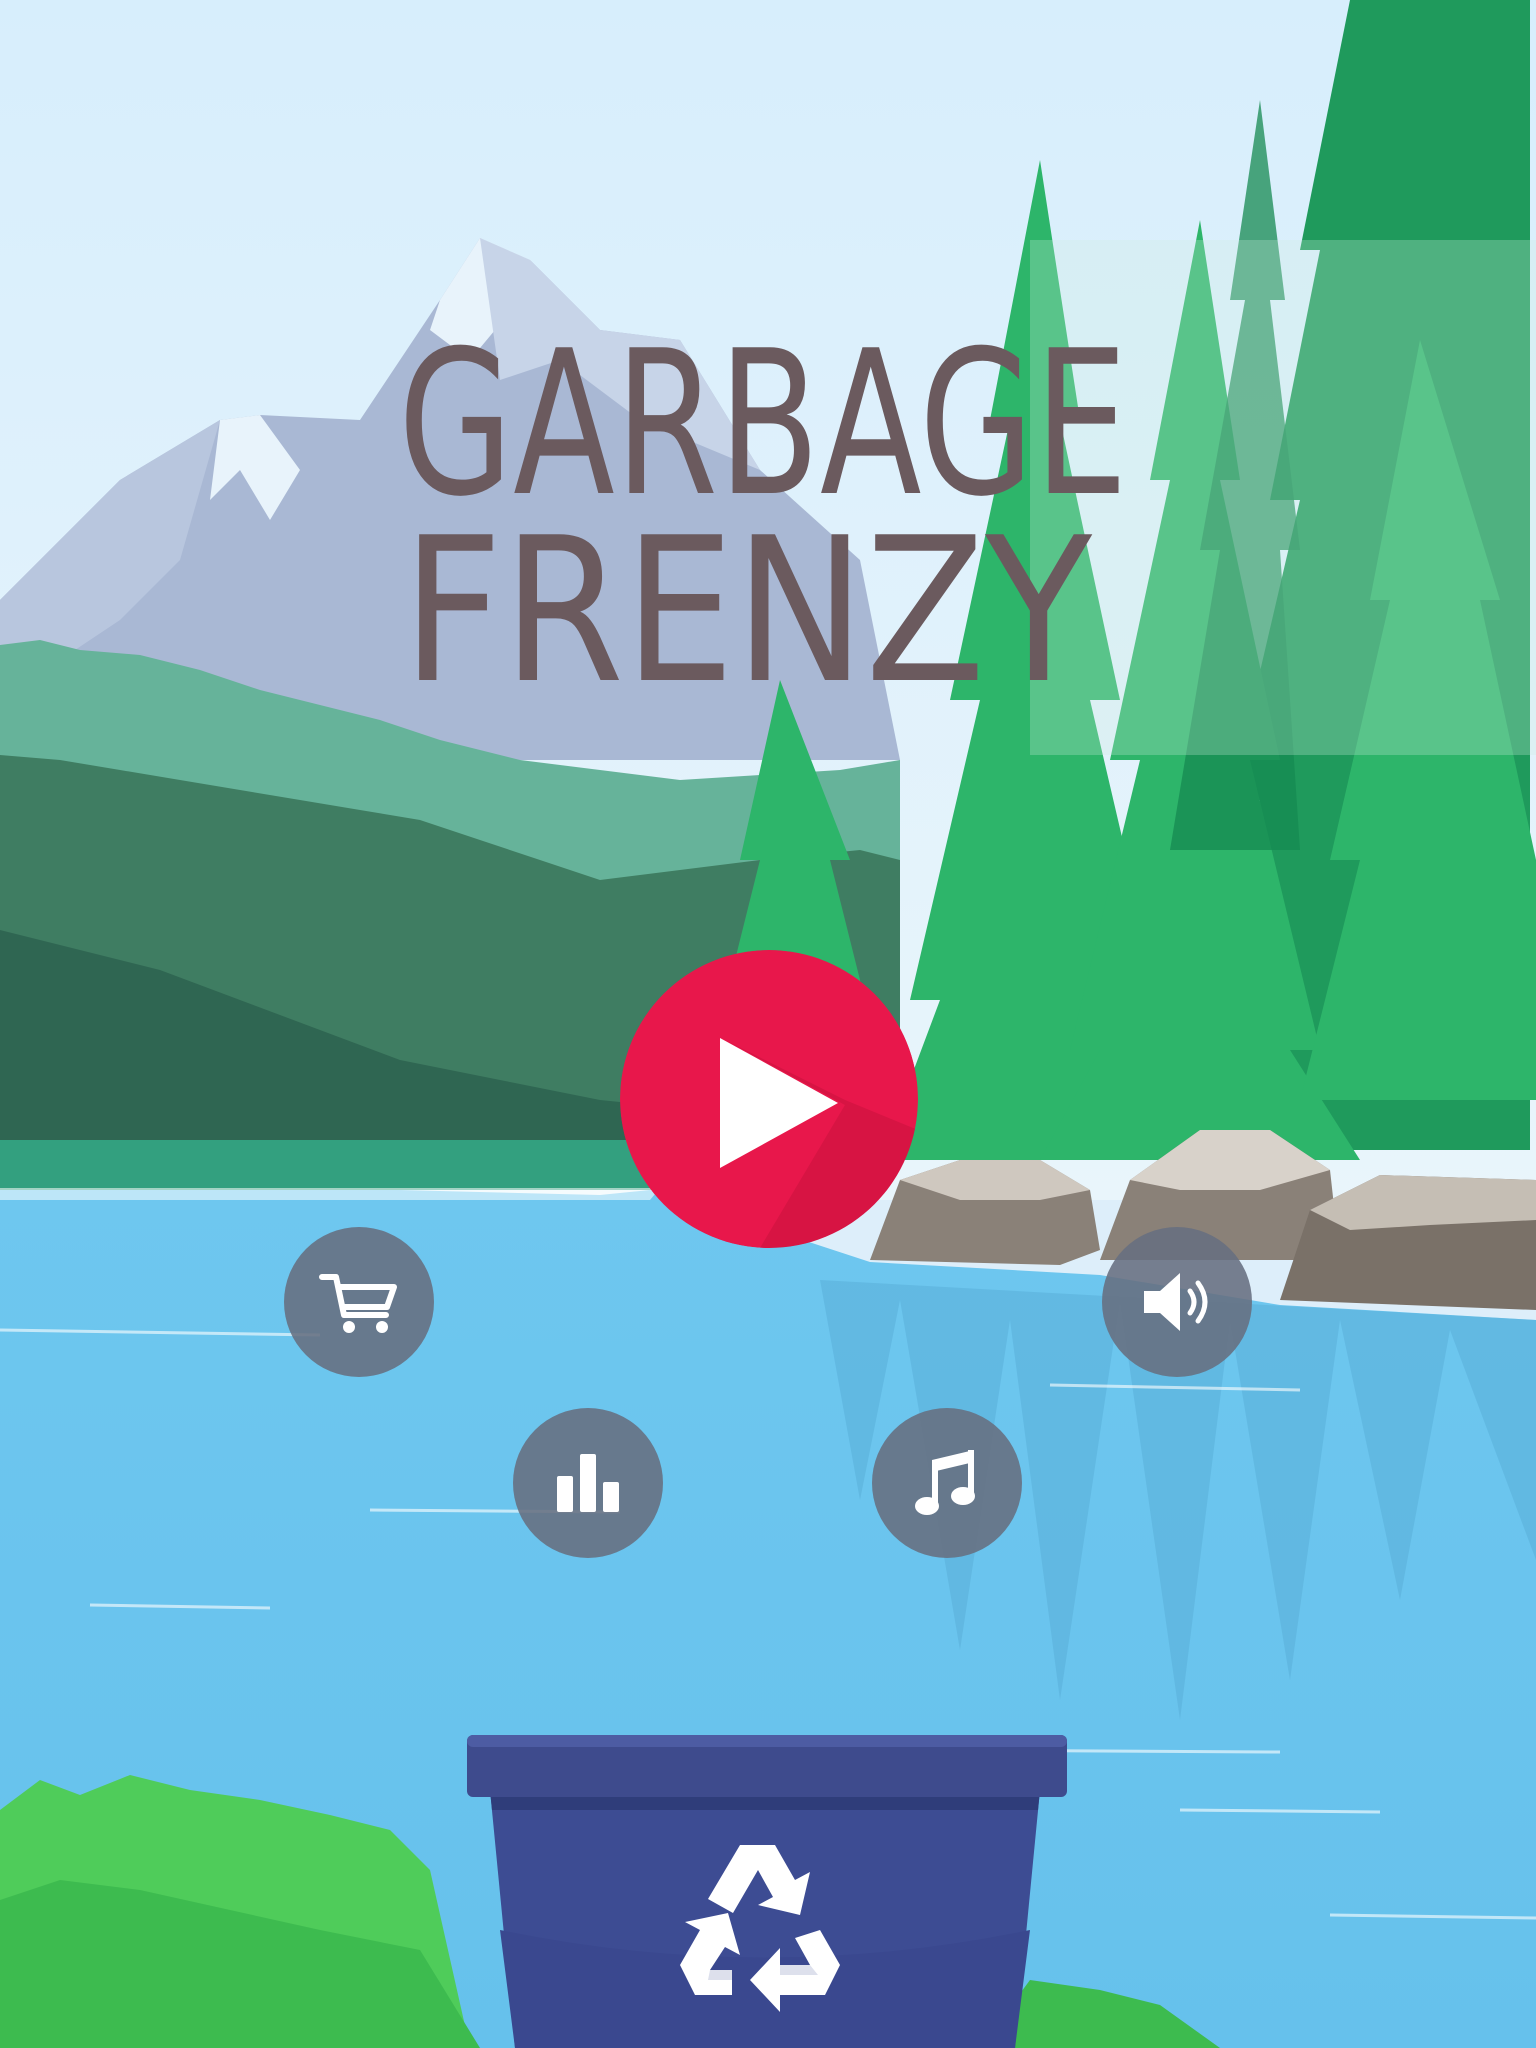  I want to click on shopping-cart-icon, so click(358, 1303).